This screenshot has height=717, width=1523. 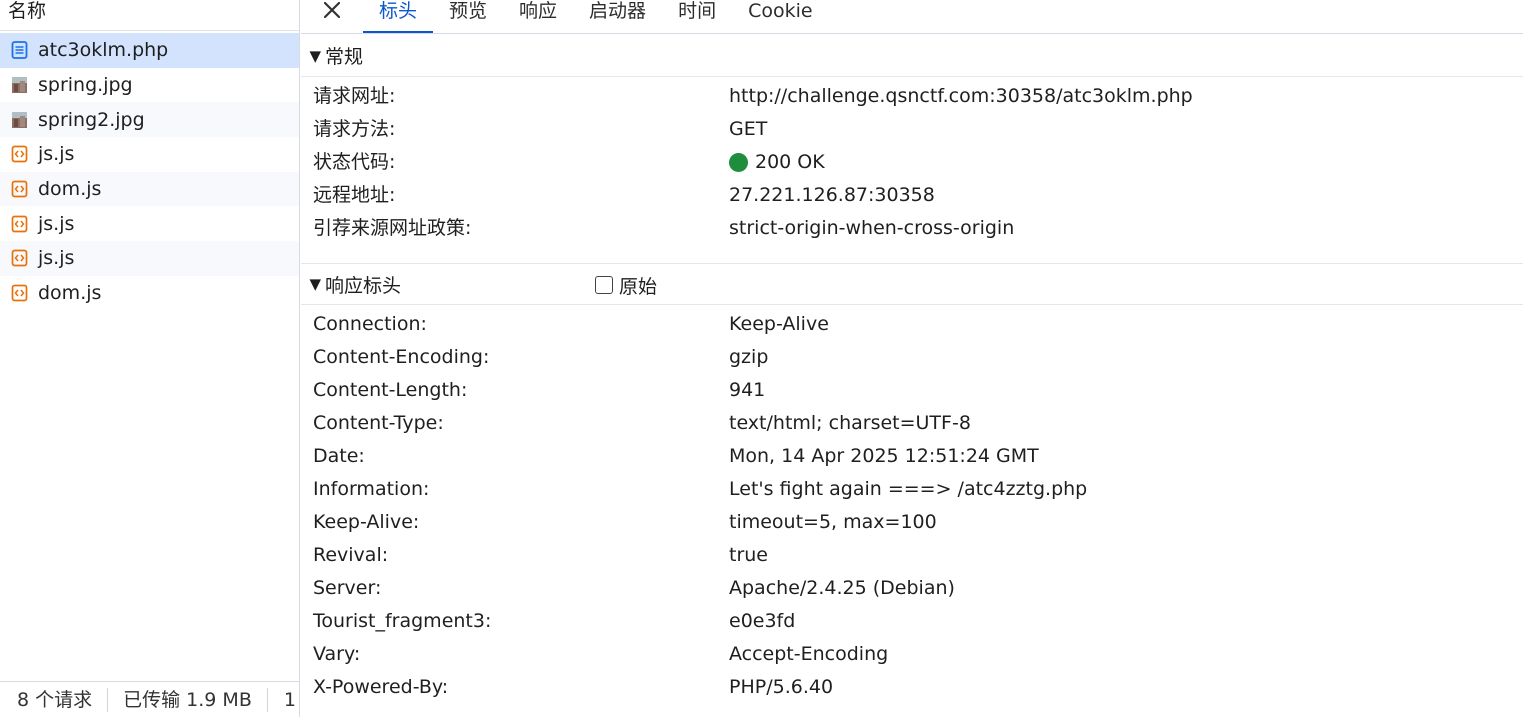 I want to click on general-section-title: 常规, so click(x=344, y=57).